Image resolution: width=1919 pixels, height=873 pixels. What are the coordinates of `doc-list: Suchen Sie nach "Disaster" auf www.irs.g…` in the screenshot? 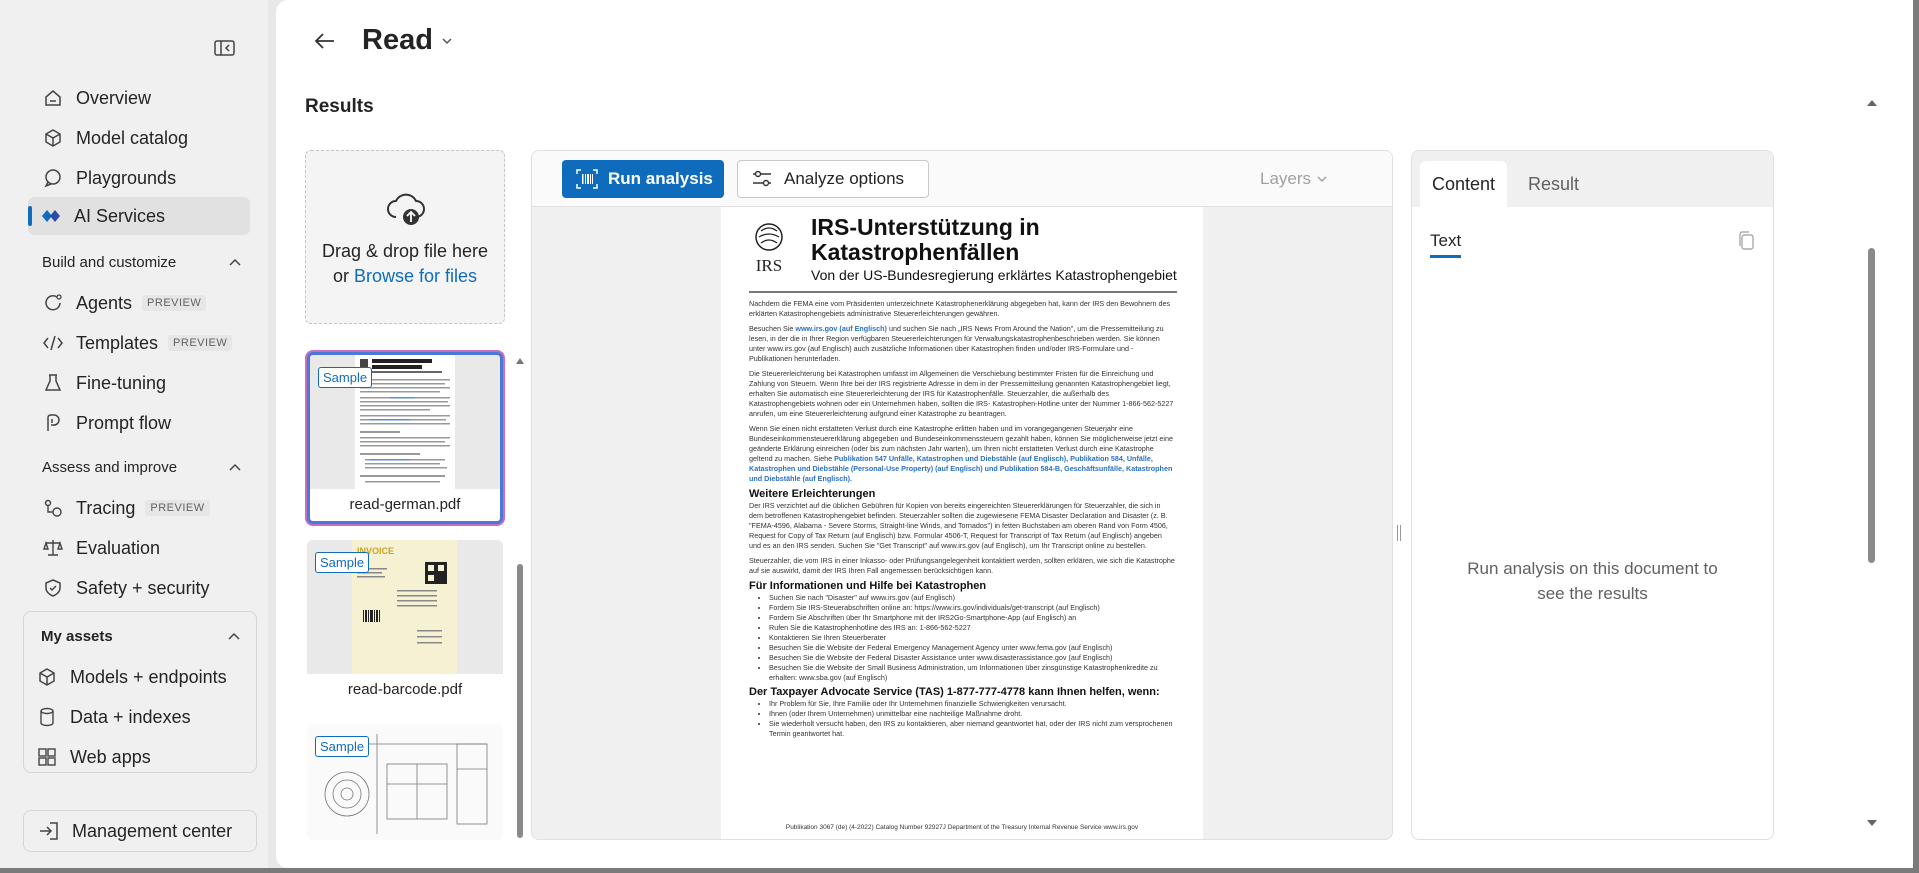 It's located at (972, 638).